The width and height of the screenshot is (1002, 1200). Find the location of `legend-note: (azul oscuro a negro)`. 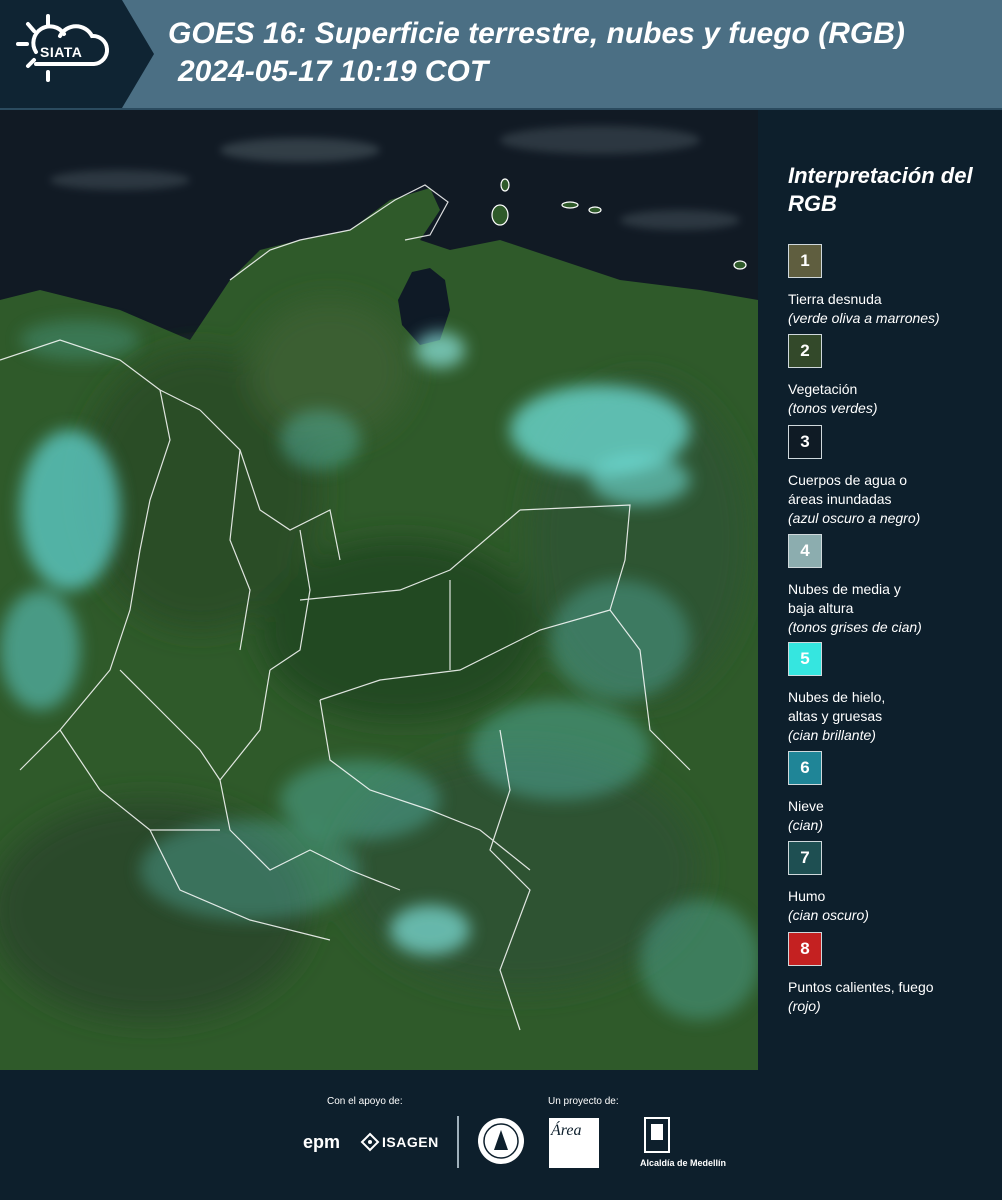

legend-note: (azul oscuro a negro) is located at coordinates (854, 518).